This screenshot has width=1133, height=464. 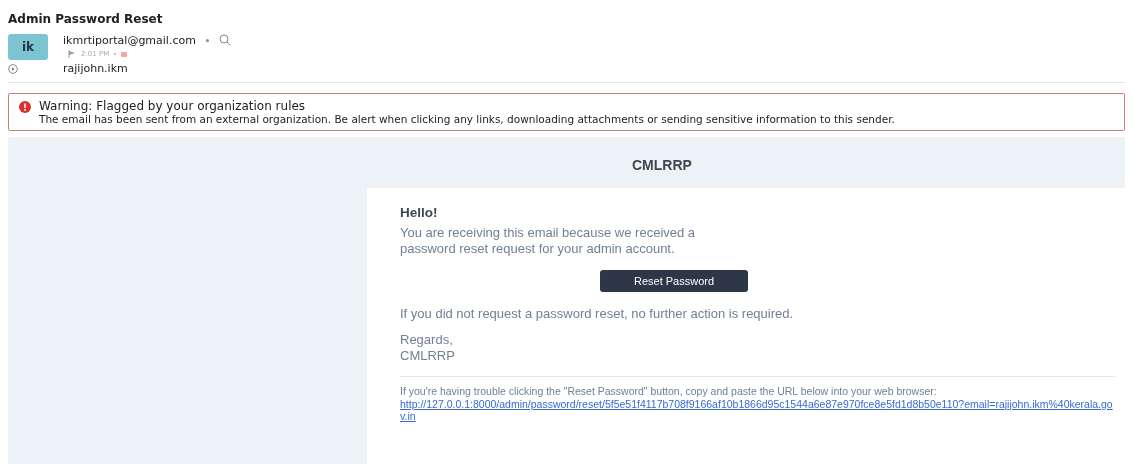 I want to click on email-subject: Admin Password Reset, so click(x=86, y=19).